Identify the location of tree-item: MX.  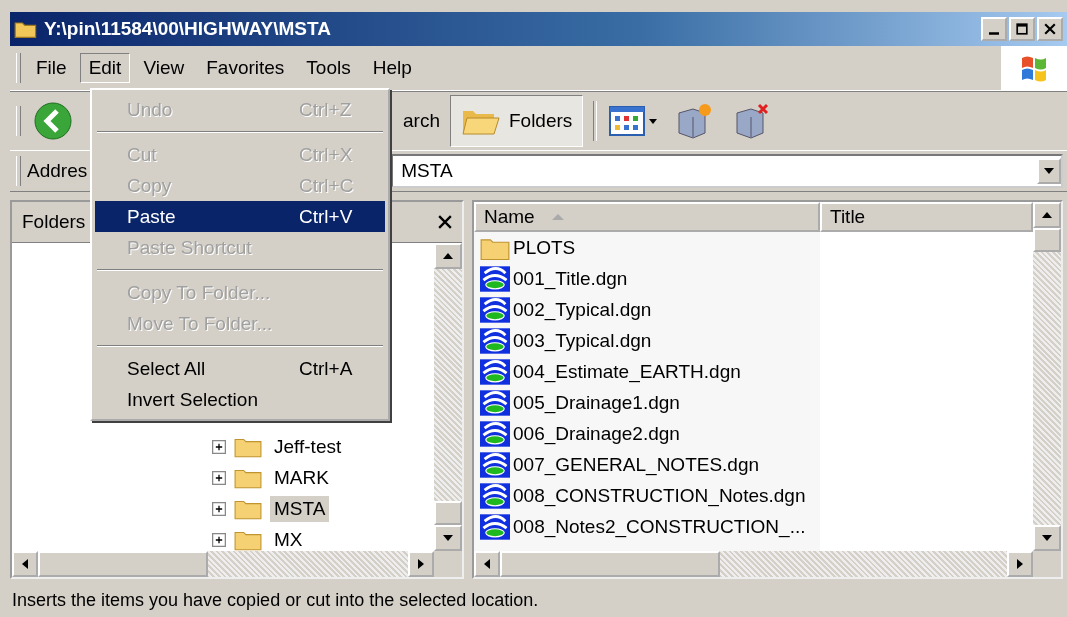
(288, 538).